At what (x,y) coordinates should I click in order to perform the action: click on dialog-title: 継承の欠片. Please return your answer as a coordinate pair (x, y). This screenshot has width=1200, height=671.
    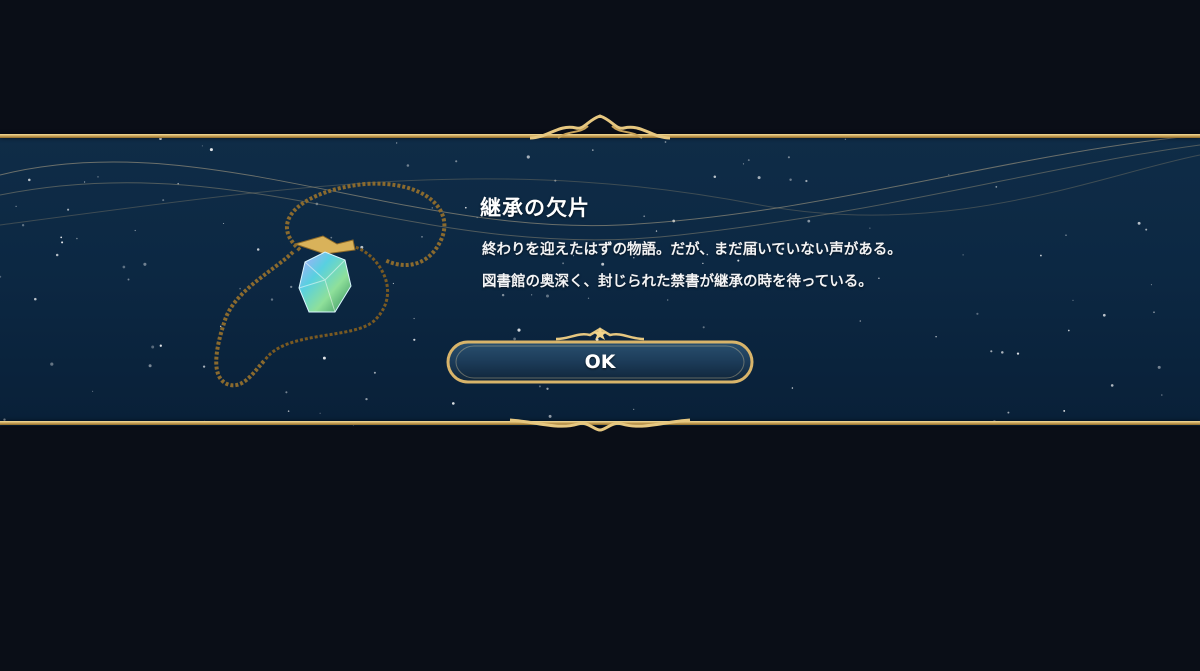
    Looking at the image, I should click on (535, 208).